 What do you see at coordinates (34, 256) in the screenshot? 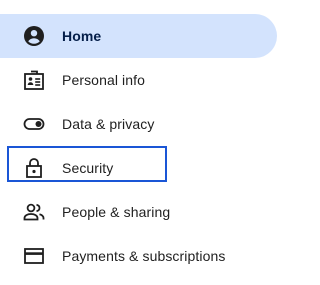
I see `credit-card-icon` at bounding box center [34, 256].